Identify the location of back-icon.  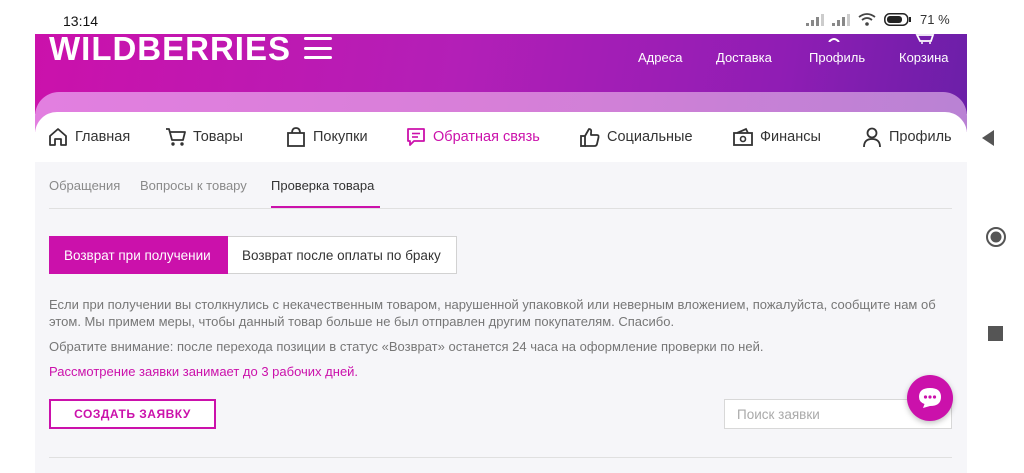
(988, 138).